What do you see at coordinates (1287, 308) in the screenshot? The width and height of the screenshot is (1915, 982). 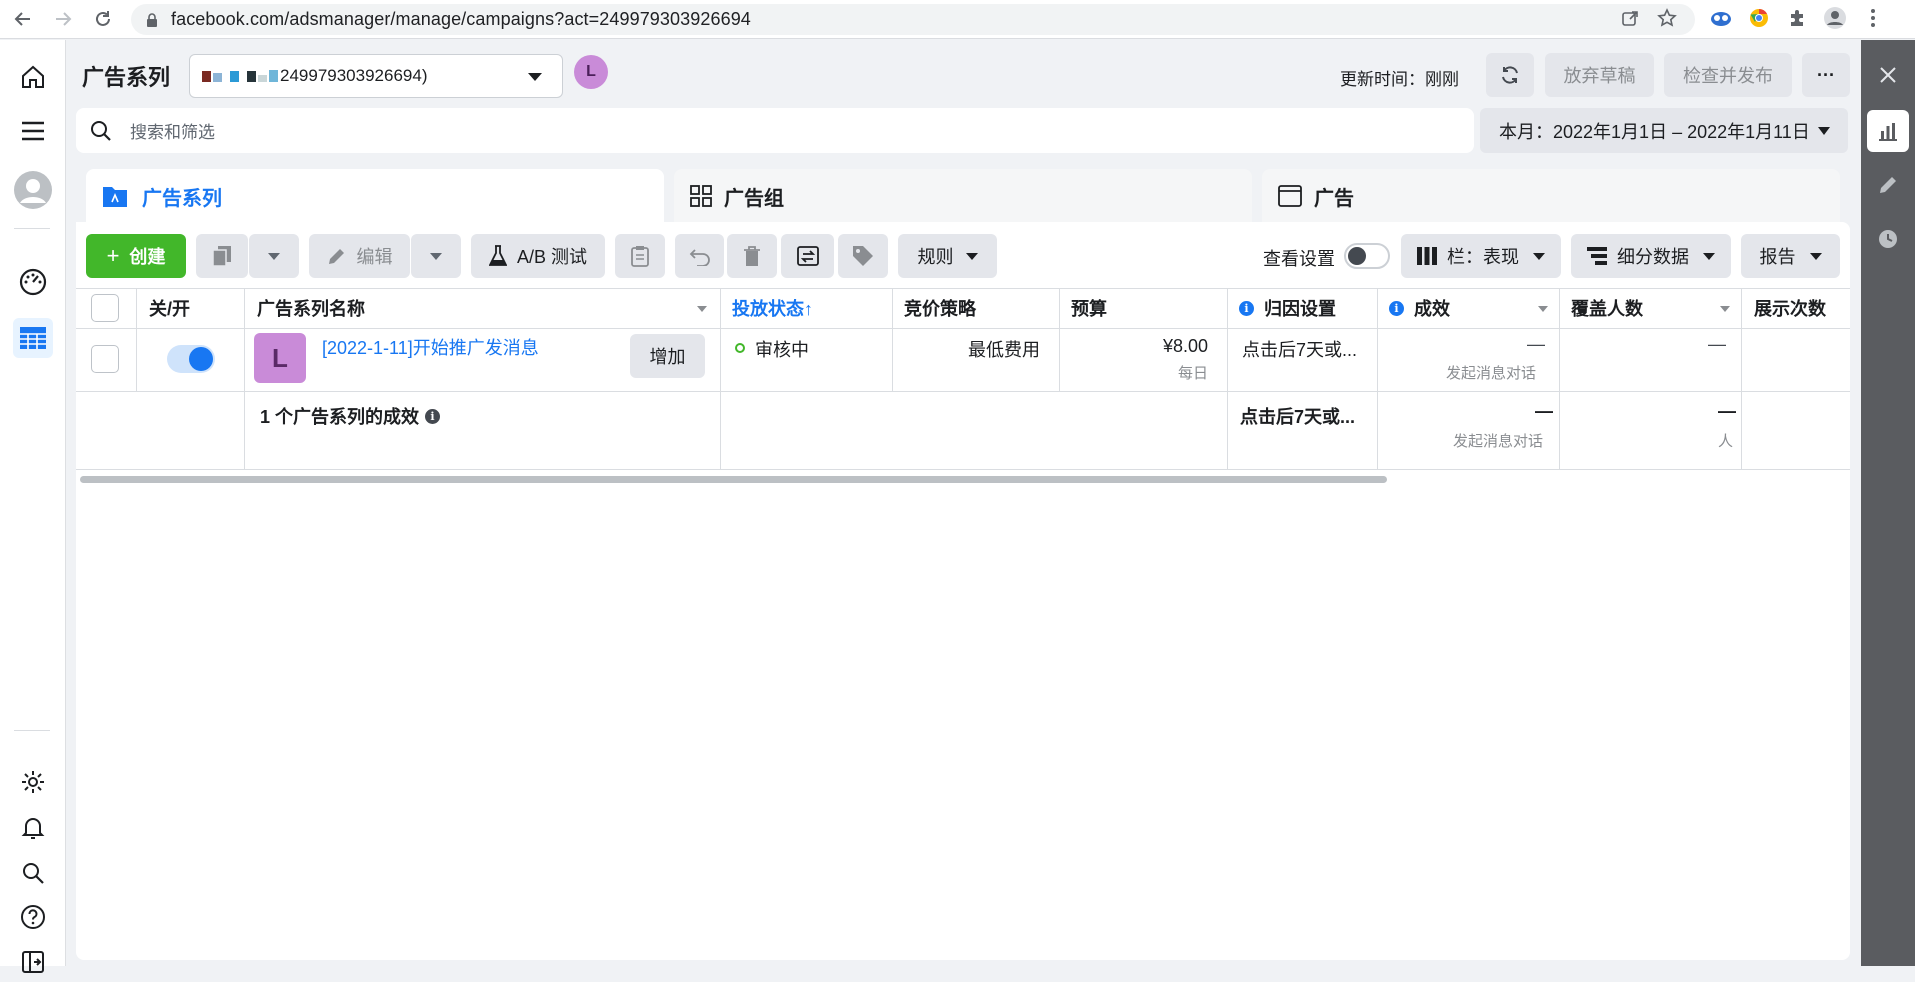 I see `column-header-attribution: i 归因设置` at bounding box center [1287, 308].